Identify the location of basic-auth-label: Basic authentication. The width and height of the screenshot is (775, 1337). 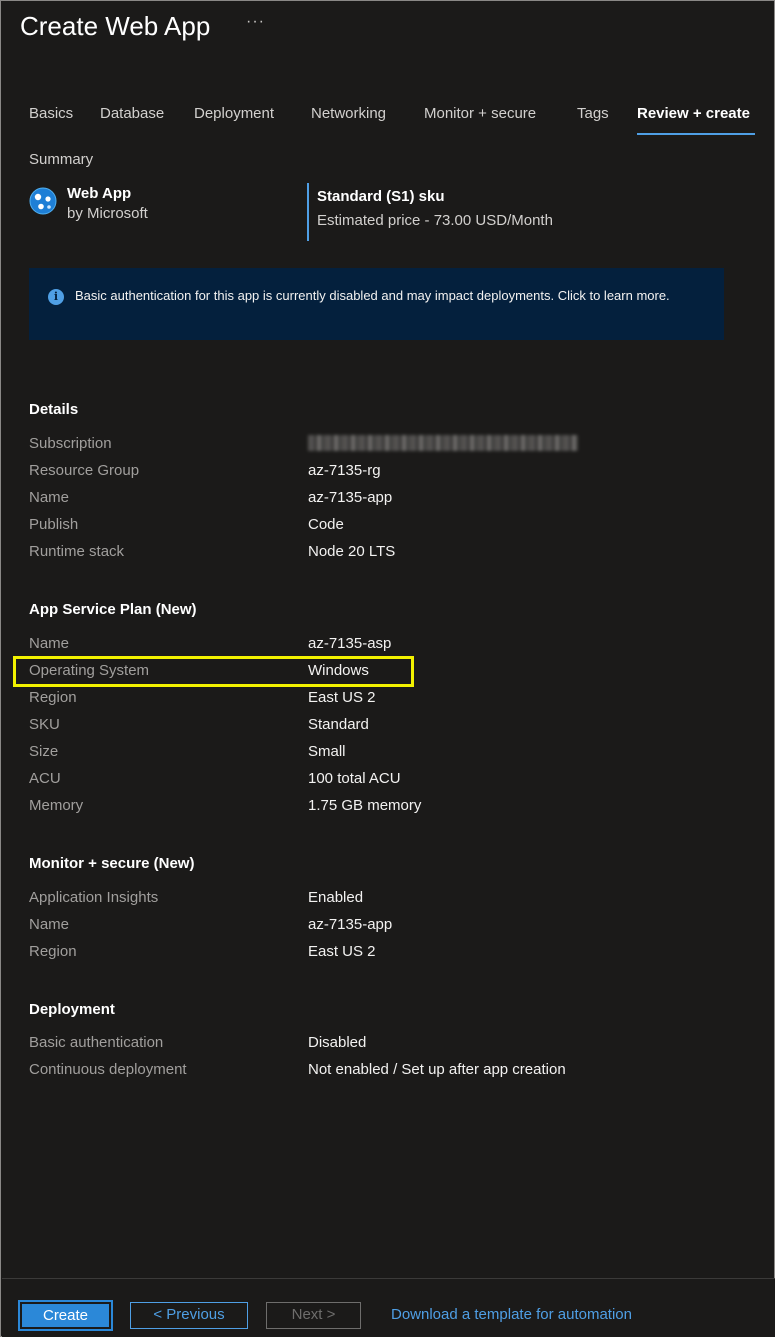
(96, 1042).